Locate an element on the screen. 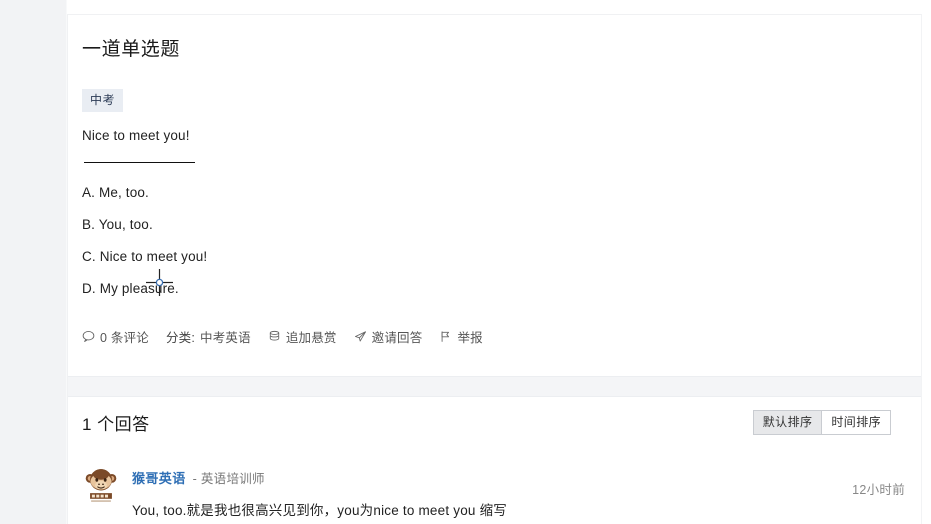  answer-username: 猴哥英语 is located at coordinates (159, 477).